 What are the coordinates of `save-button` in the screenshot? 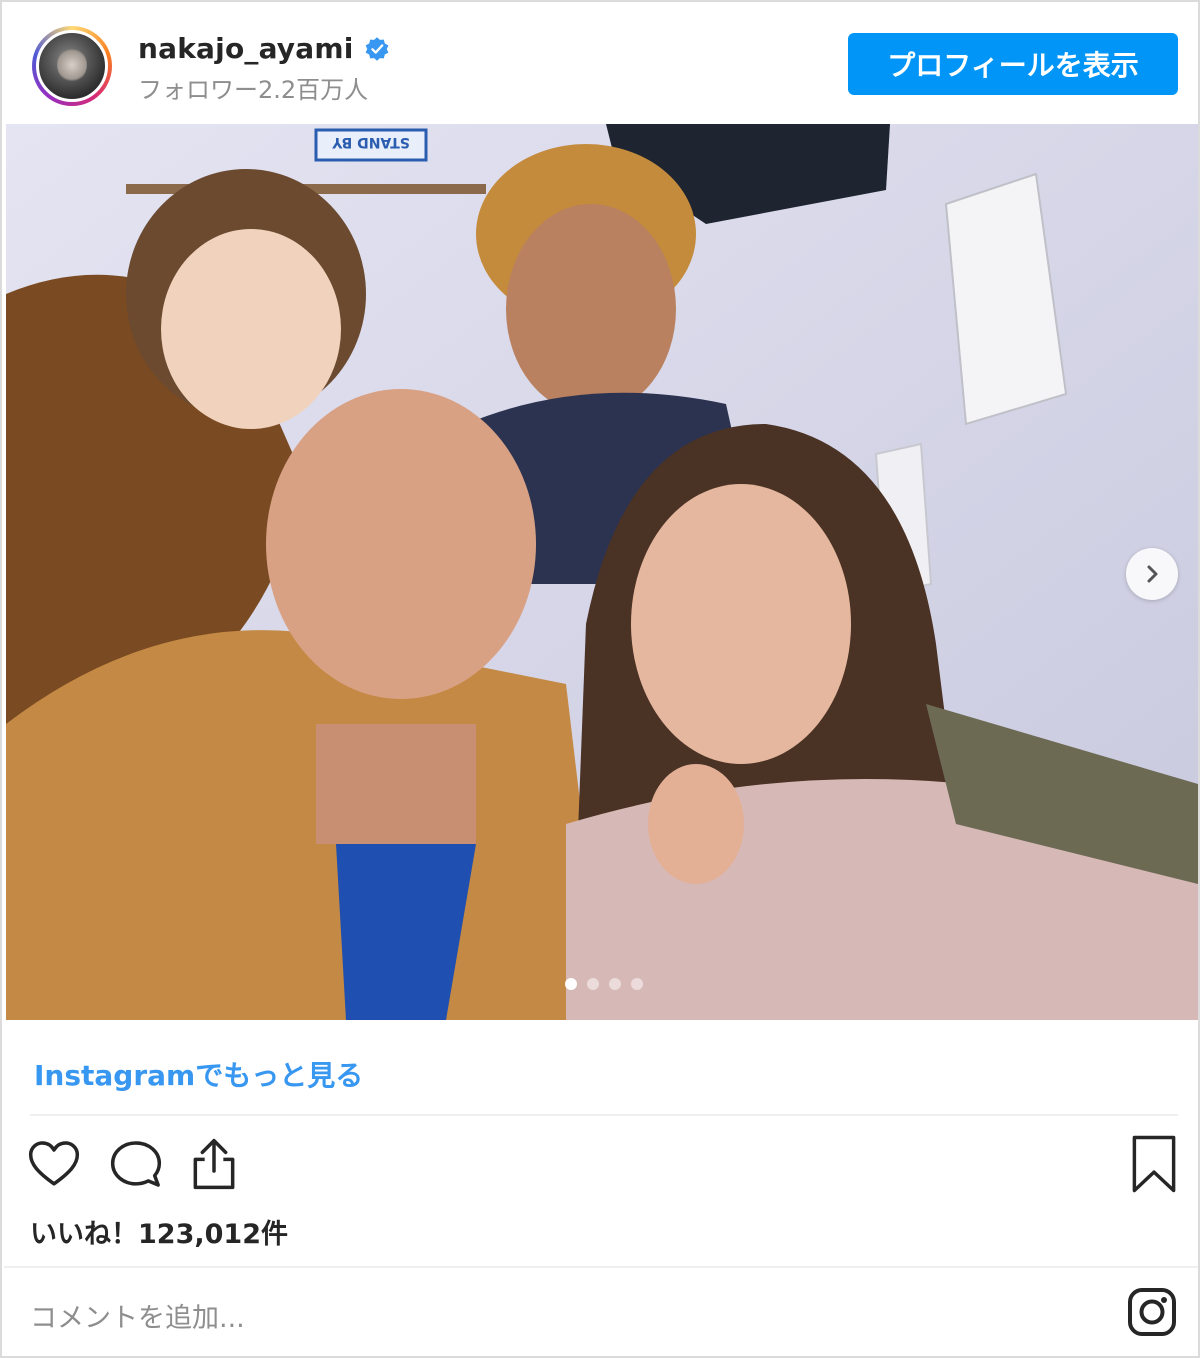 It's located at (1154, 1164).